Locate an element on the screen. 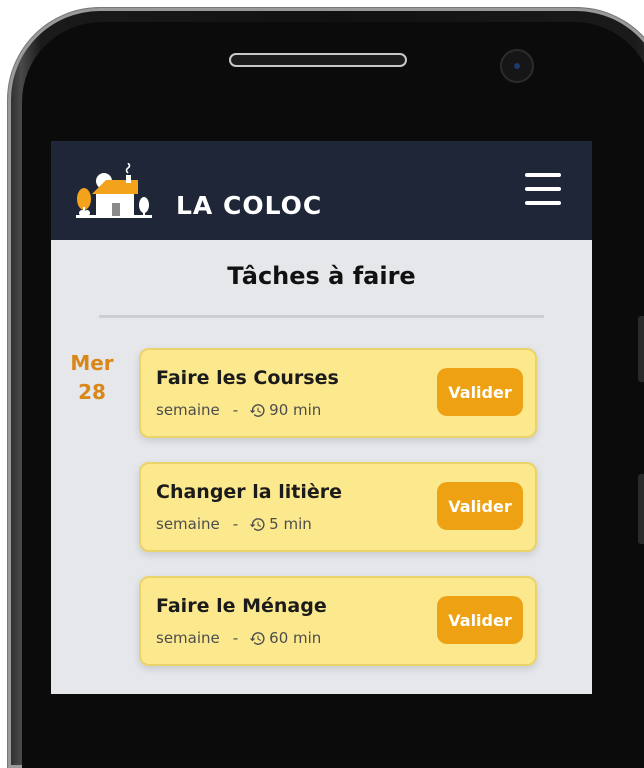 The image size is (644, 768). task-duration: 5 min is located at coordinates (290, 524).